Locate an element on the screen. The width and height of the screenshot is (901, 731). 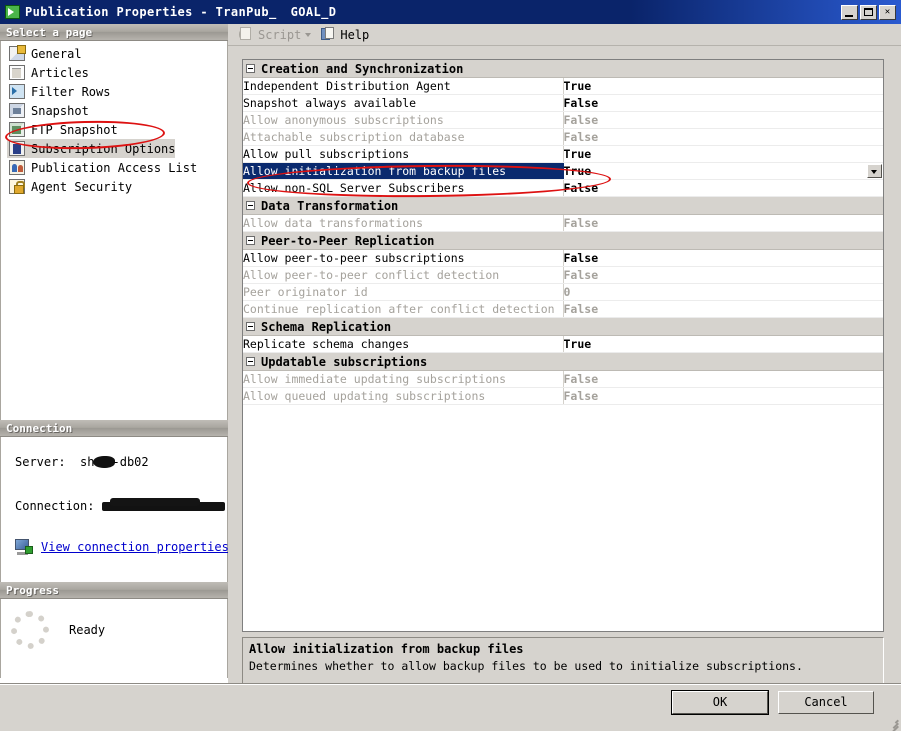
script-button: Script is located at coordinates (275, 35).